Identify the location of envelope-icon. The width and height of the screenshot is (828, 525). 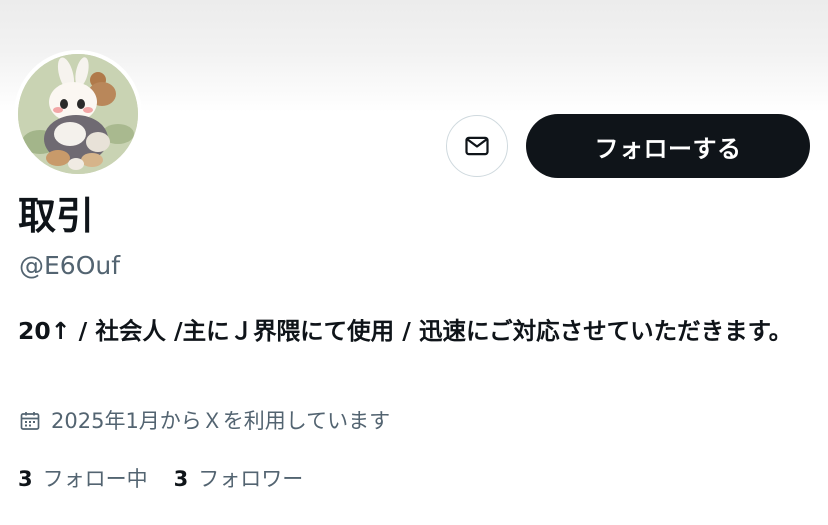
(477, 146).